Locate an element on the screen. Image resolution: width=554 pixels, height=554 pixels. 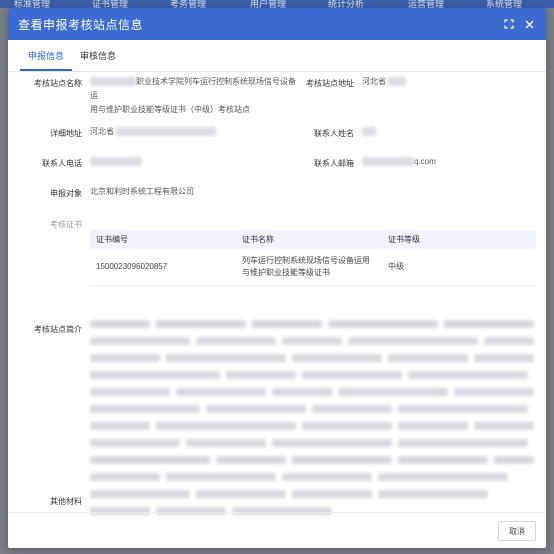
detail-address-label: 详细地址 is located at coordinates (66, 133).